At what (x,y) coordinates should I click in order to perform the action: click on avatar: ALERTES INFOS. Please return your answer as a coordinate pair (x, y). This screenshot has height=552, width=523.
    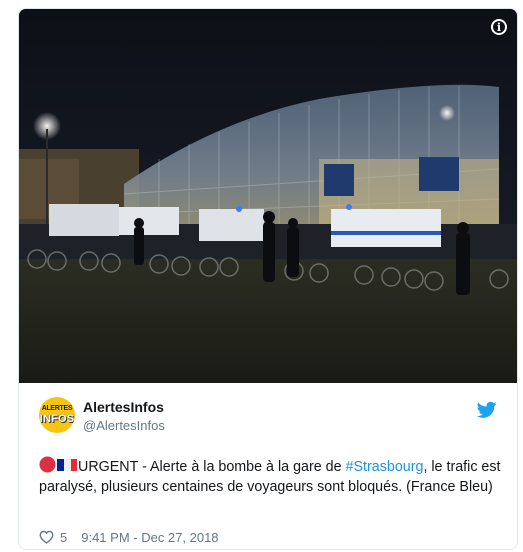
    Looking at the image, I should click on (57, 415).